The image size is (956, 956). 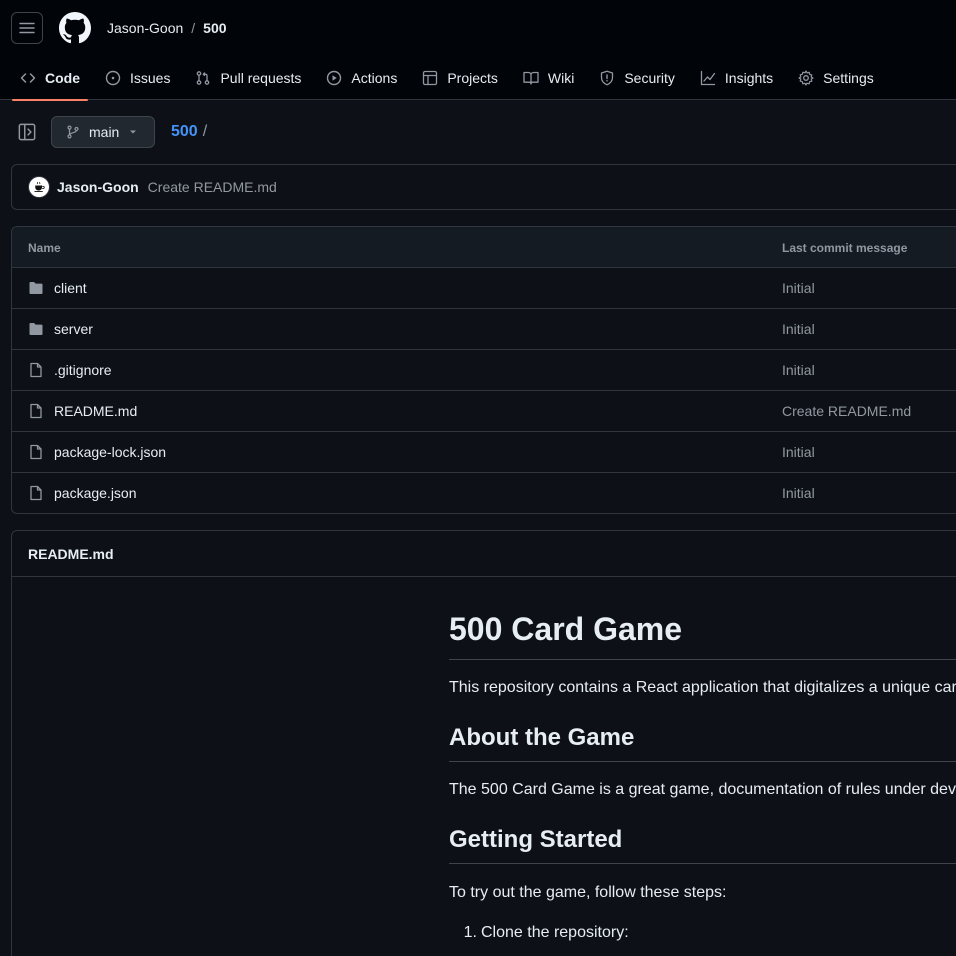 What do you see at coordinates (484, 452) in the screenshot?
I see `table-row: package-lock.json Initial` at bounding box center [484, 452].